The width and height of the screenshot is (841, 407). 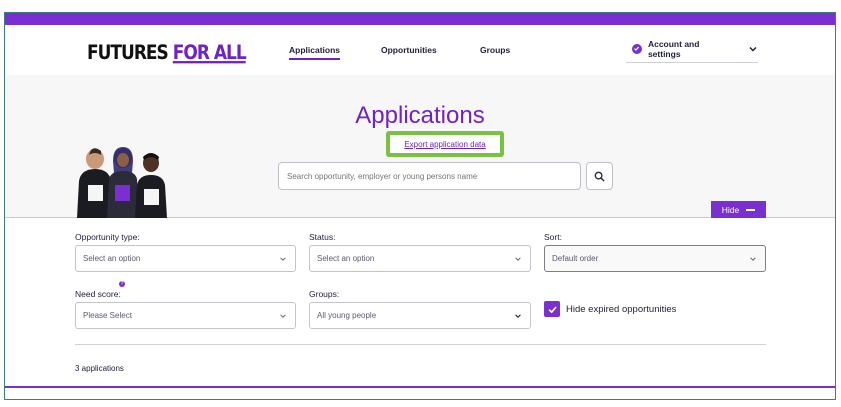 What do you see at coordinates (98, 294) in the screenshot?
I see `need-score-label: Need score:` at bounding box center [98, 294].